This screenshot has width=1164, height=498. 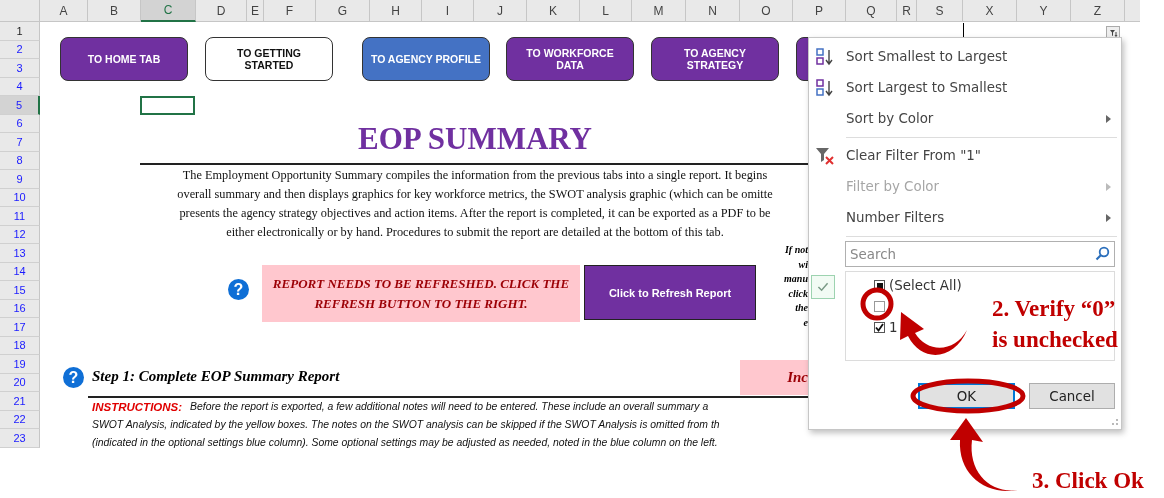 I want to click on instructions-label: INSTRUCTIONS:, so click(x=137, y=407).